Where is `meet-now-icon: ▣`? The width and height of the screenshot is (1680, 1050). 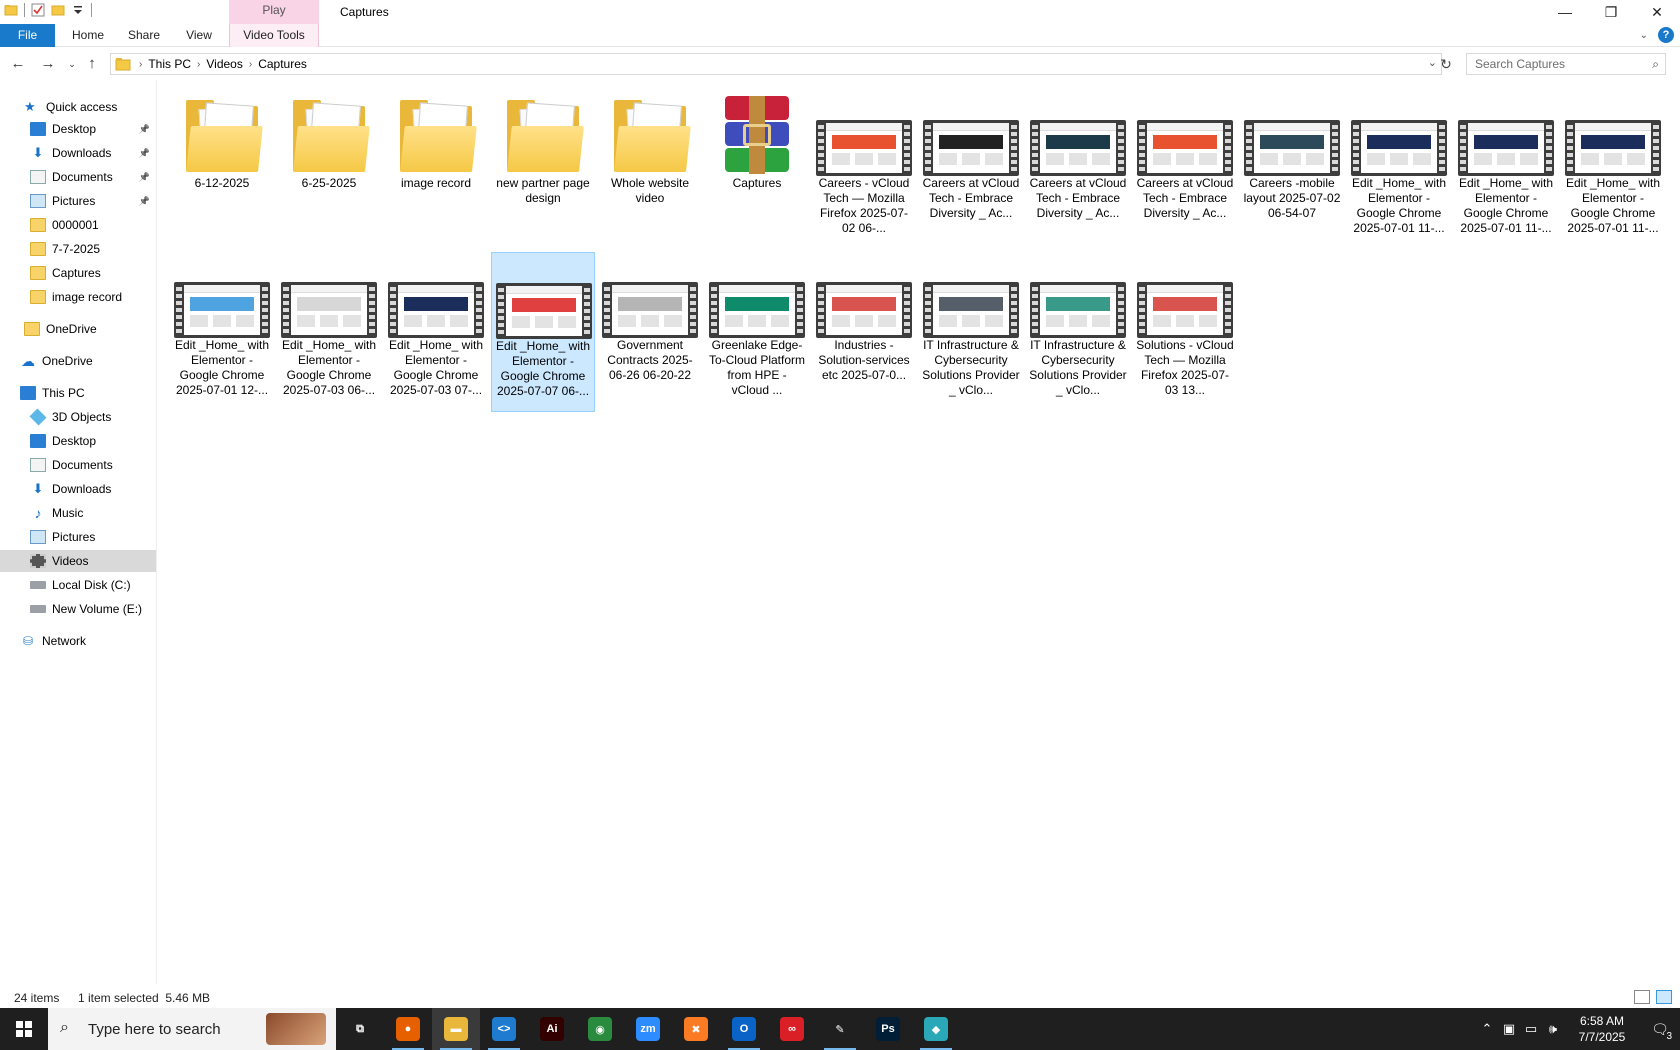
meet-now-icon: ▣ is located at coordinates (1509, 1029).